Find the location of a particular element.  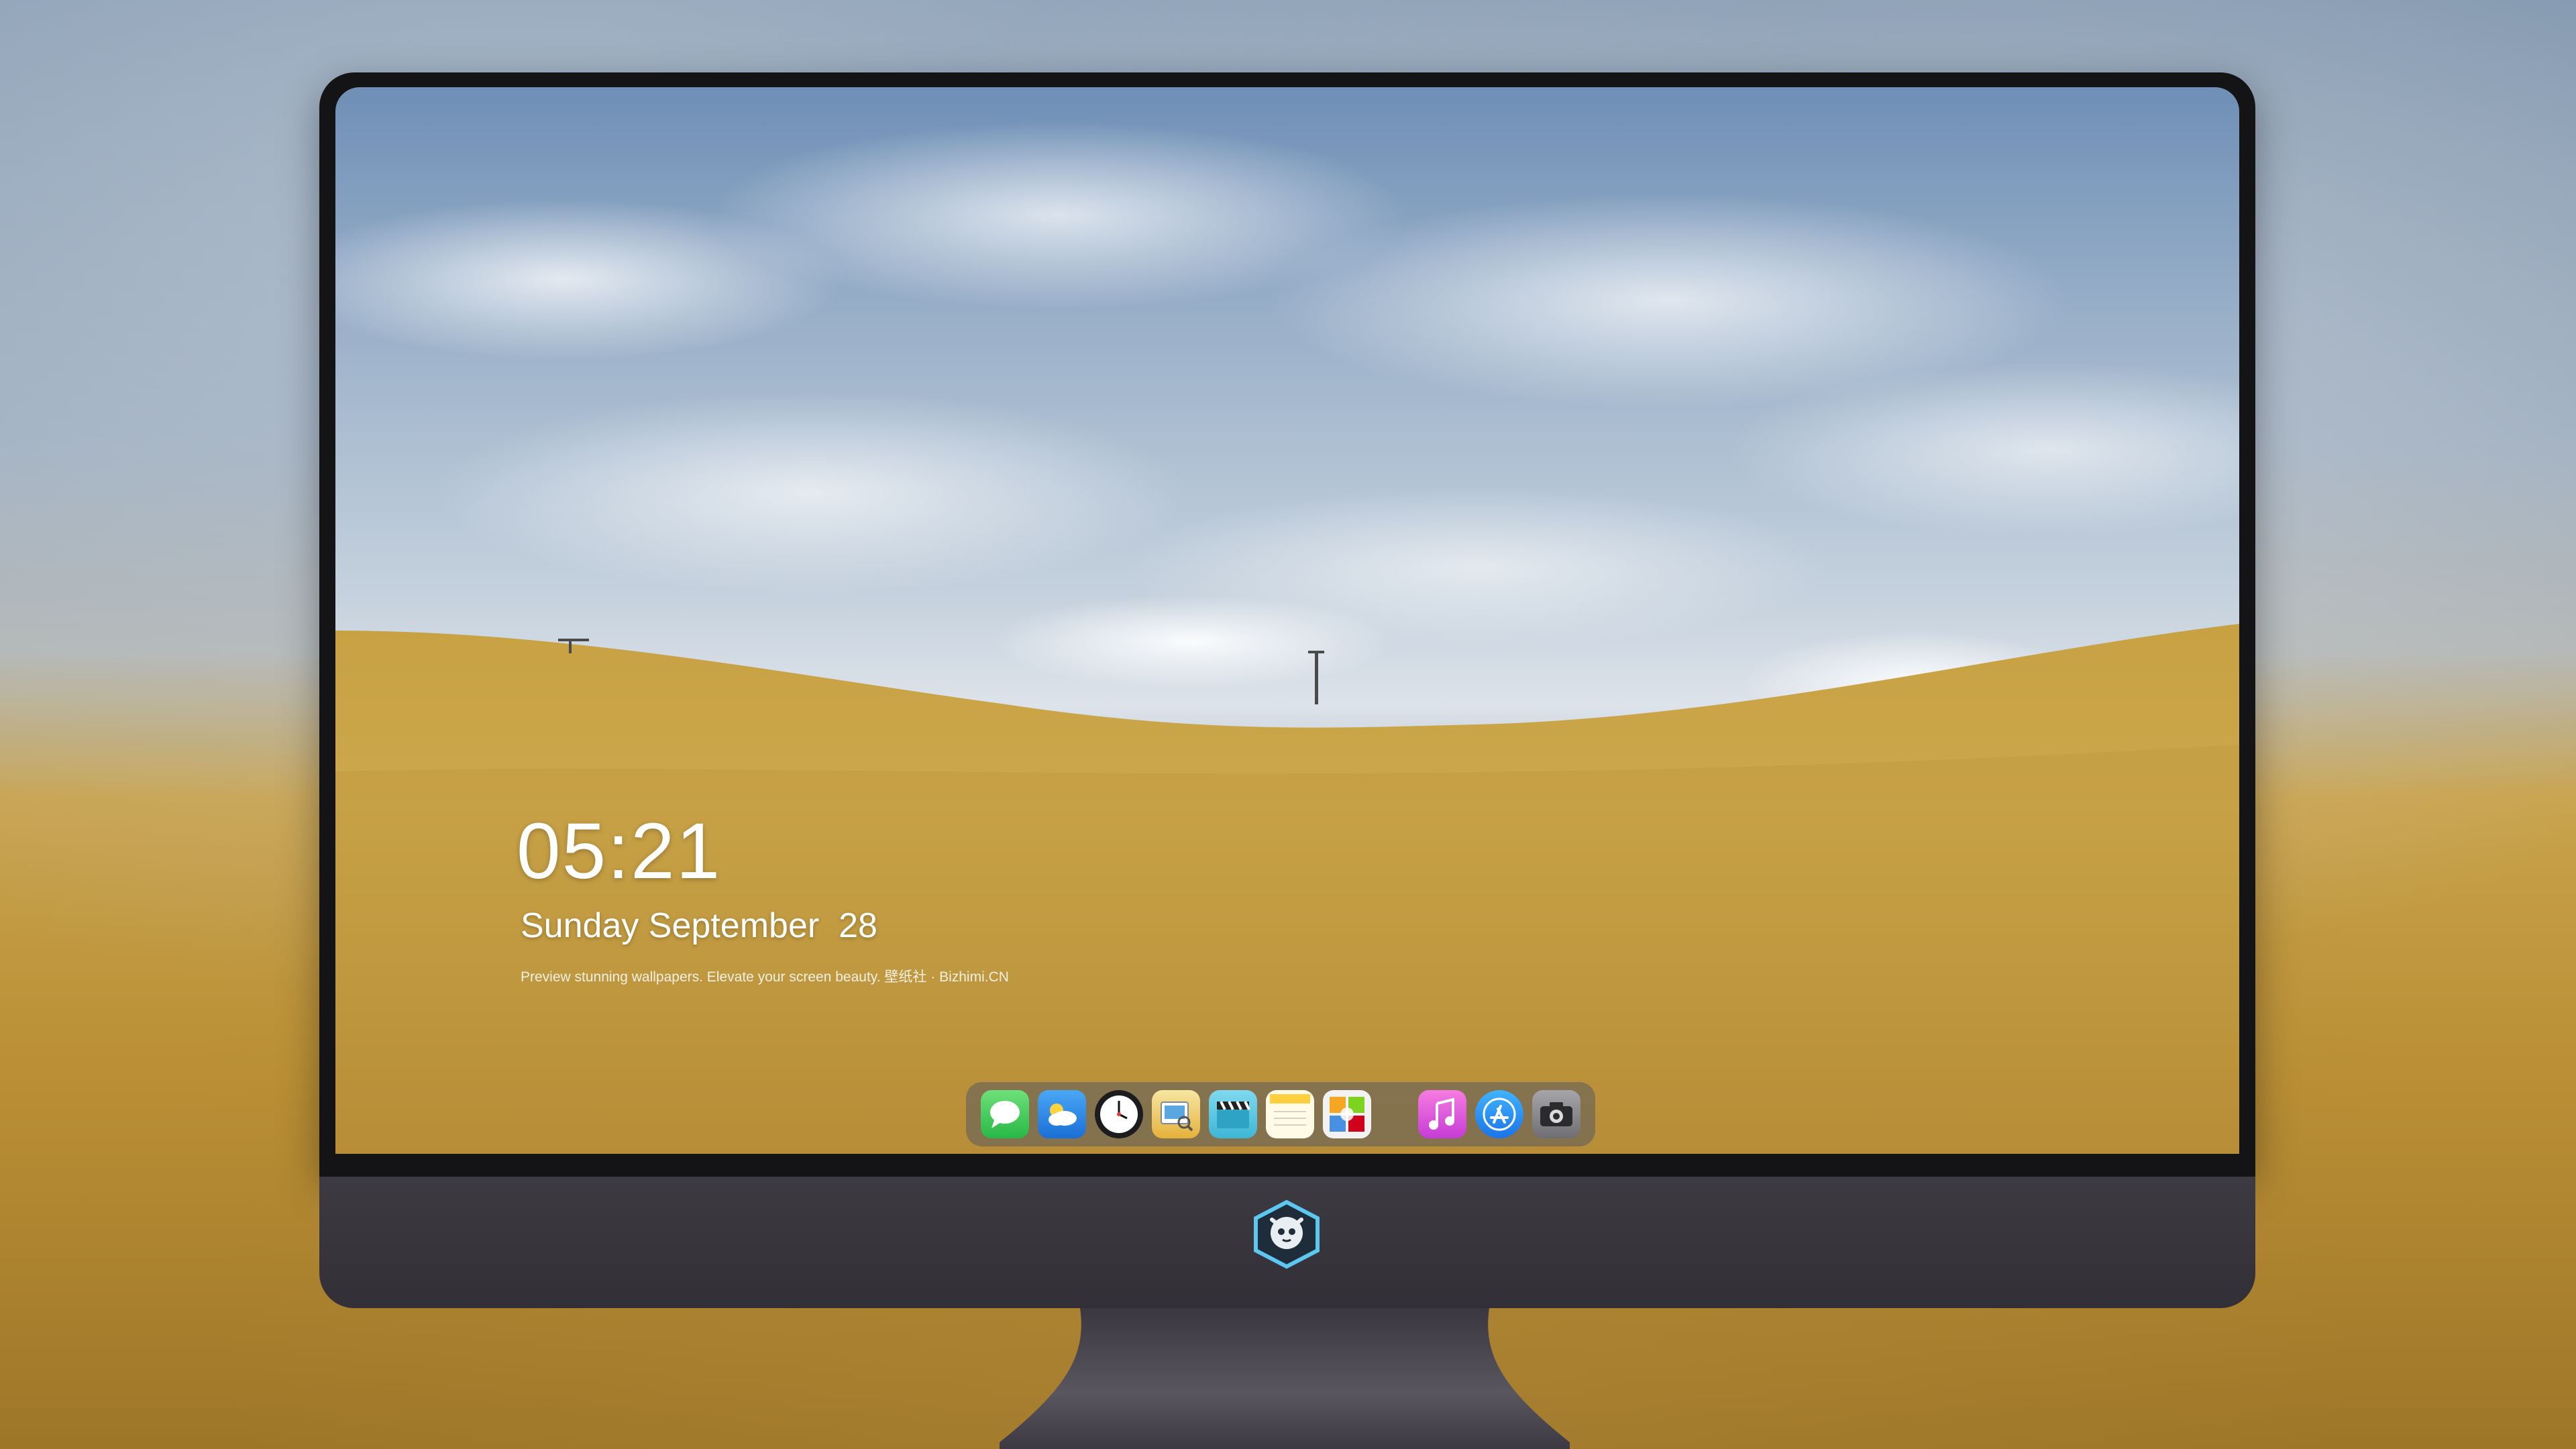

dock is located at coordinates (1280, 1114).